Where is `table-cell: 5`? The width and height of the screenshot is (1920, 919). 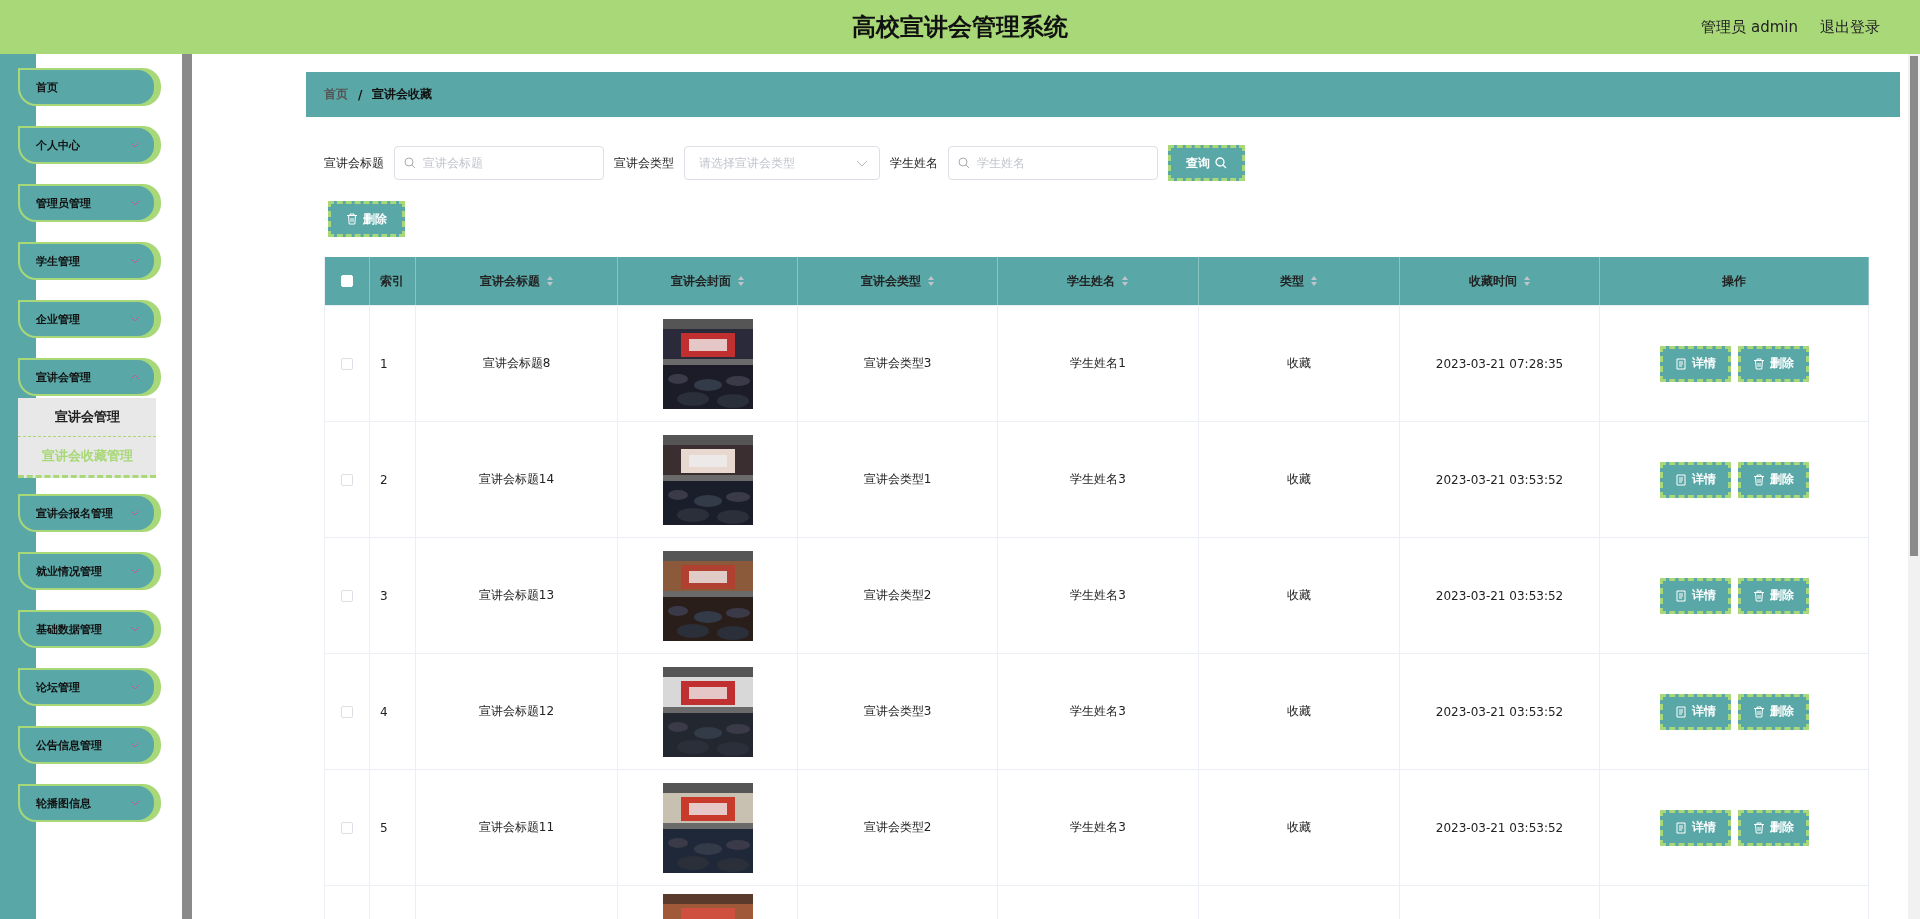 table-cell: 5 is located at coordinates (384, 827).